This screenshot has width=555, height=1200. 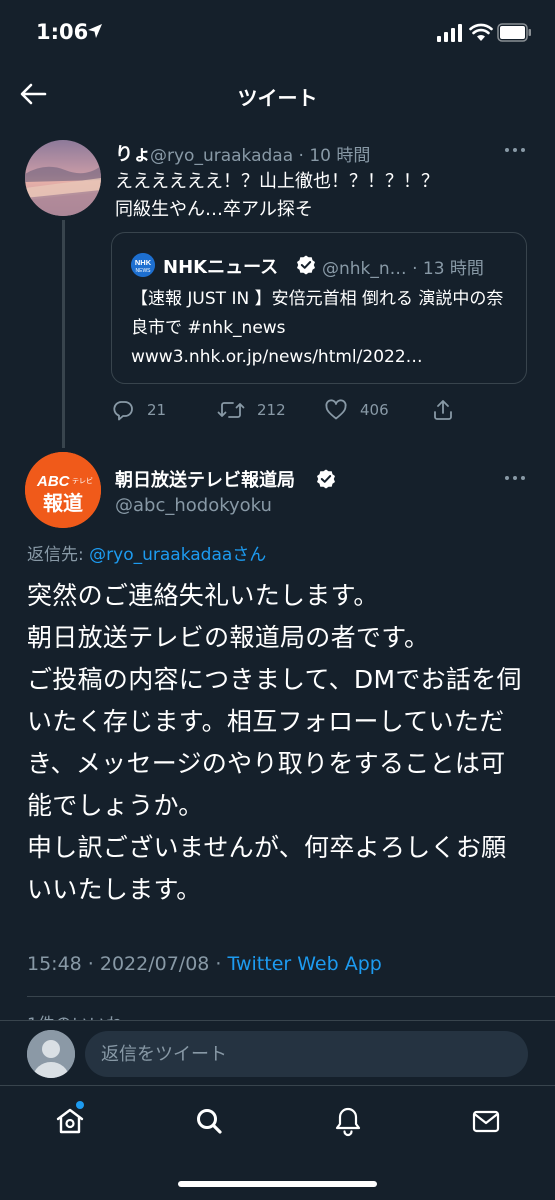 I want to click on reply-input, so click(x=306, y=1054).